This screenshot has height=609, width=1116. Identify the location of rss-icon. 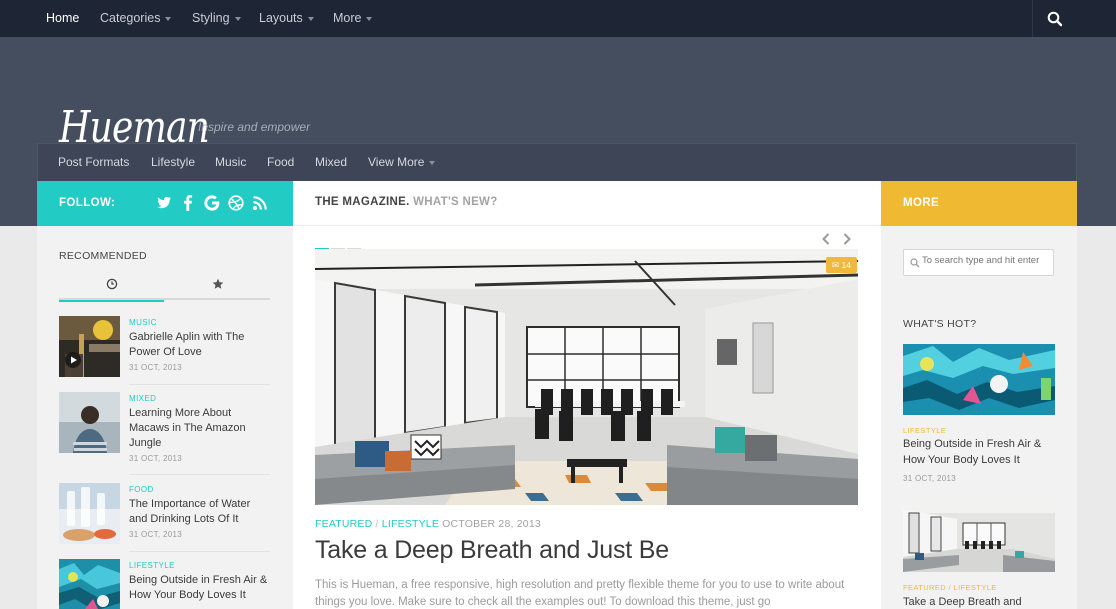
(260, 203).